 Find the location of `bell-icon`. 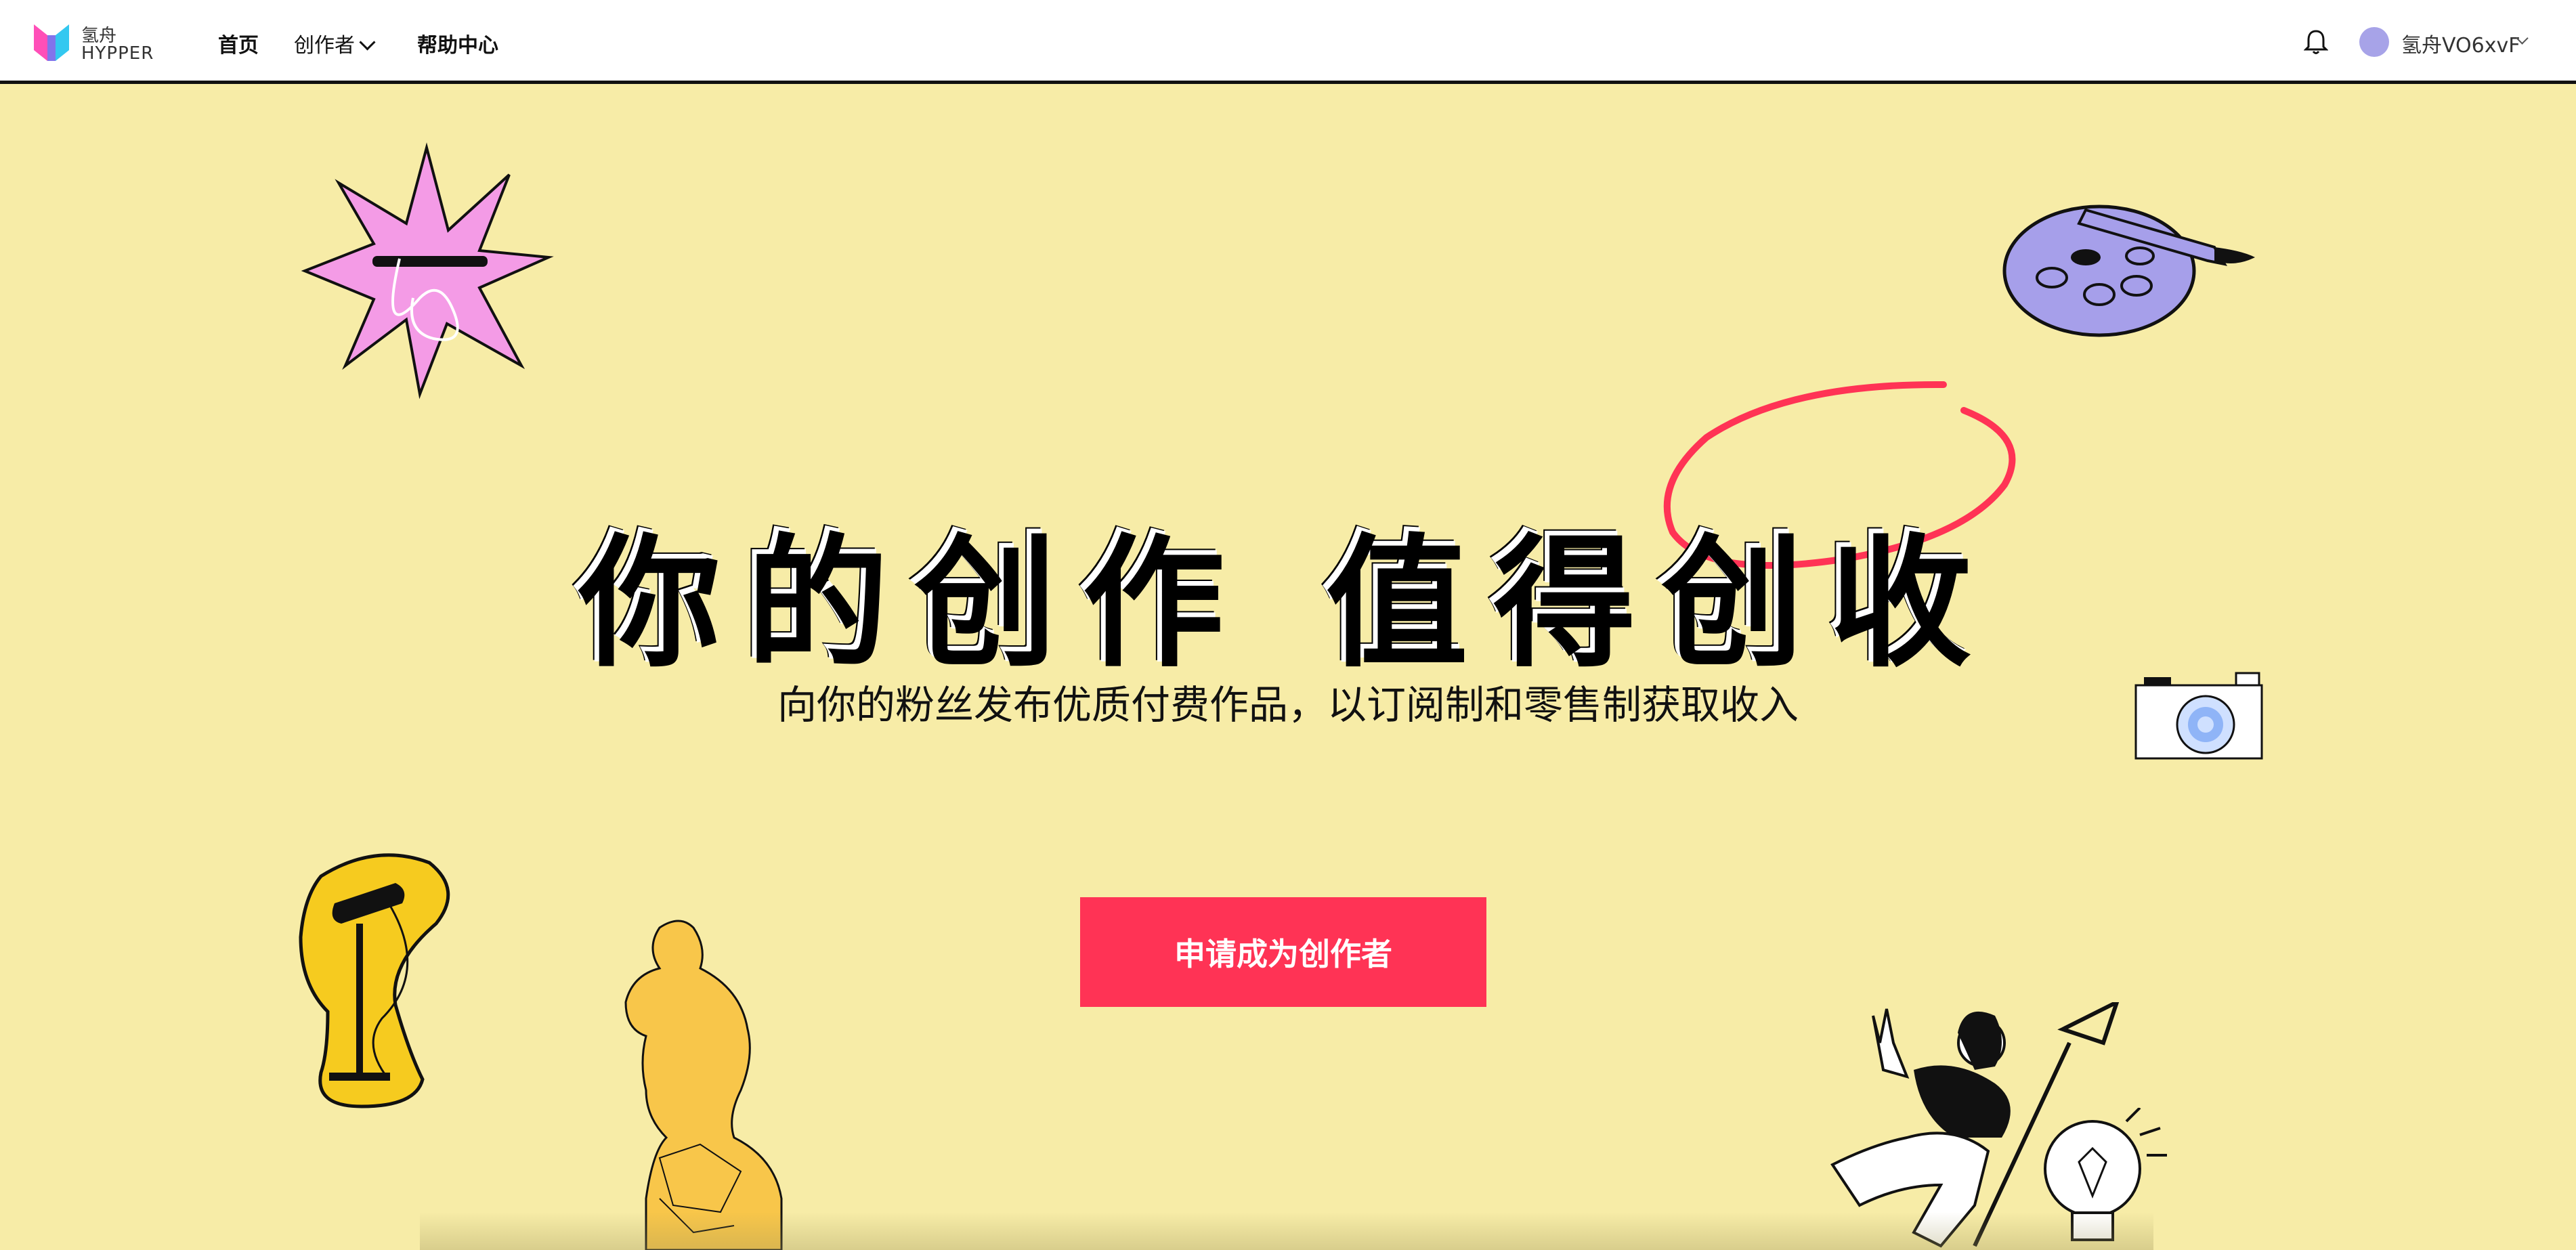

bell-icon is located at coordinates (2316, 42).